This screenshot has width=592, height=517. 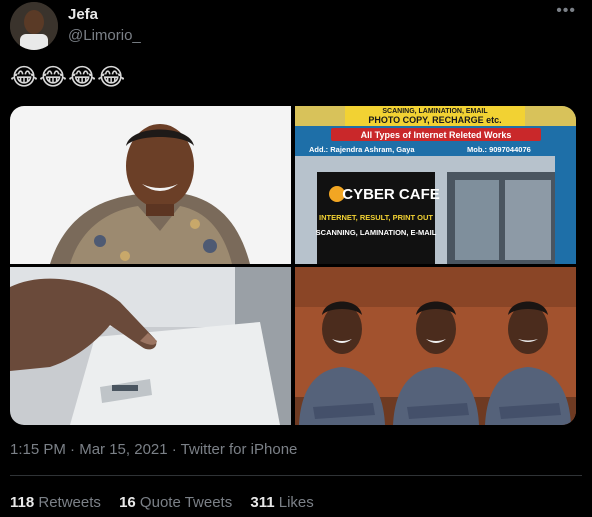 I want to click on shop-top-line2: PHOTO COPY, RECHARGE etc., so click(x=434, y=120).